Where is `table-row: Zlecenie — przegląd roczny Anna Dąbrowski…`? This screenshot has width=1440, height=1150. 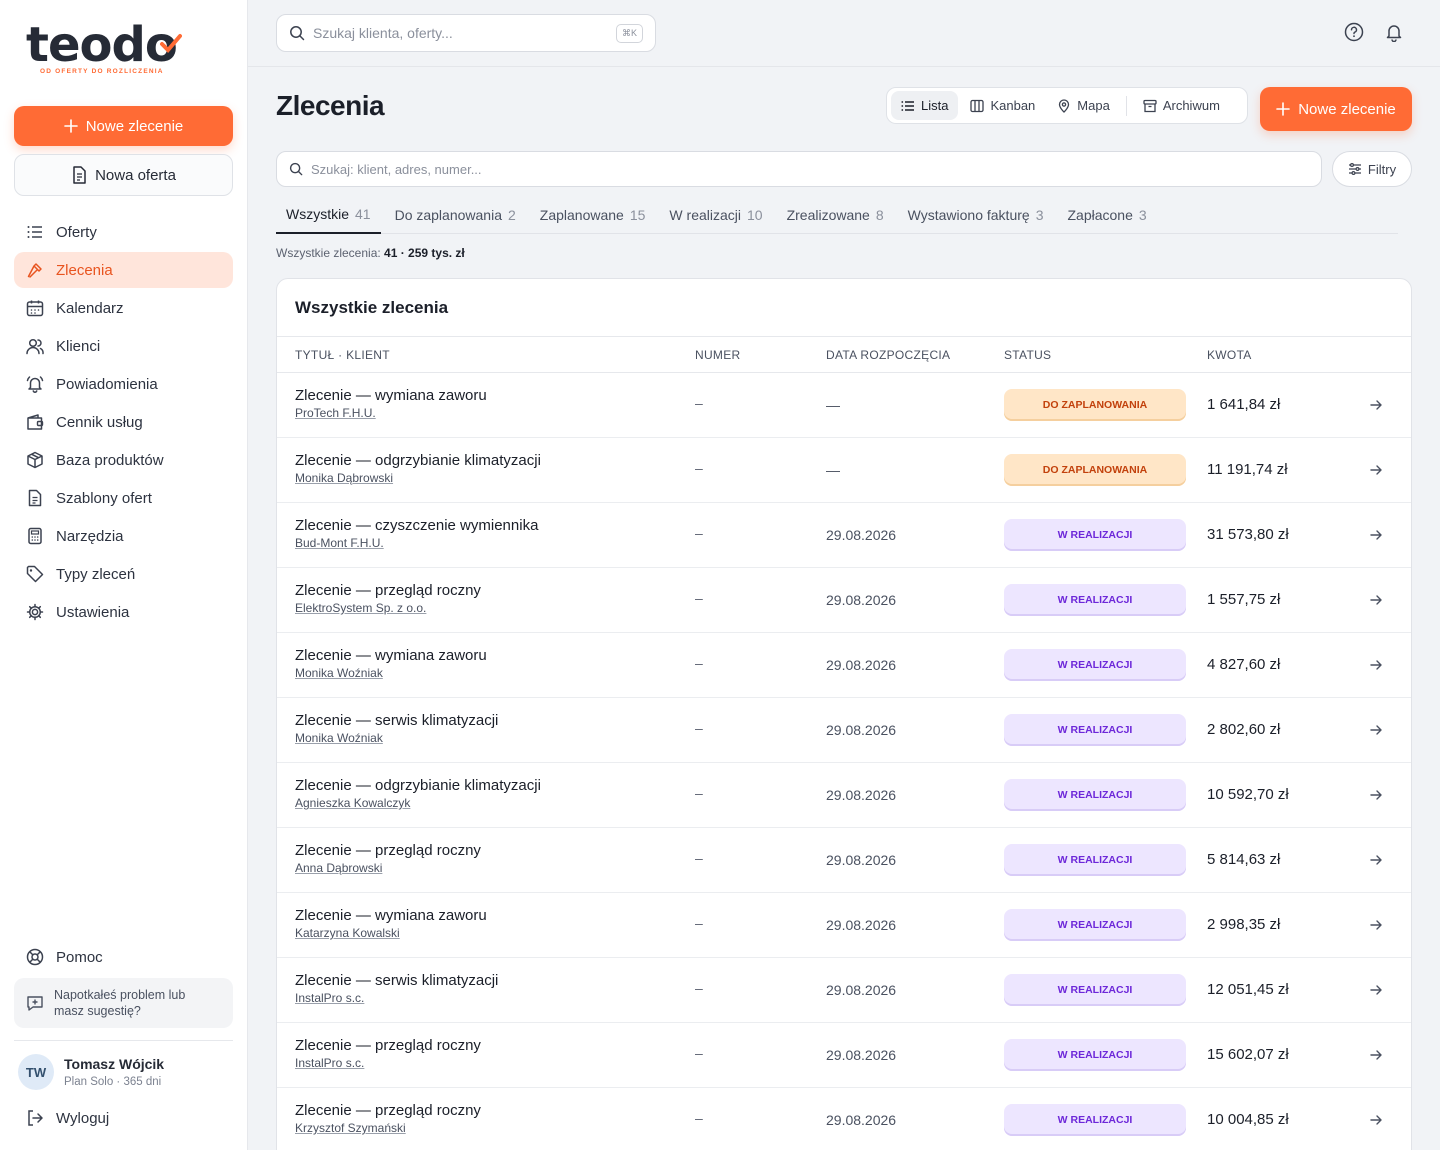 table-row: Zlecenie — przegląd roczny Anna Dąbrowski… is located at coordinates (844, 860).